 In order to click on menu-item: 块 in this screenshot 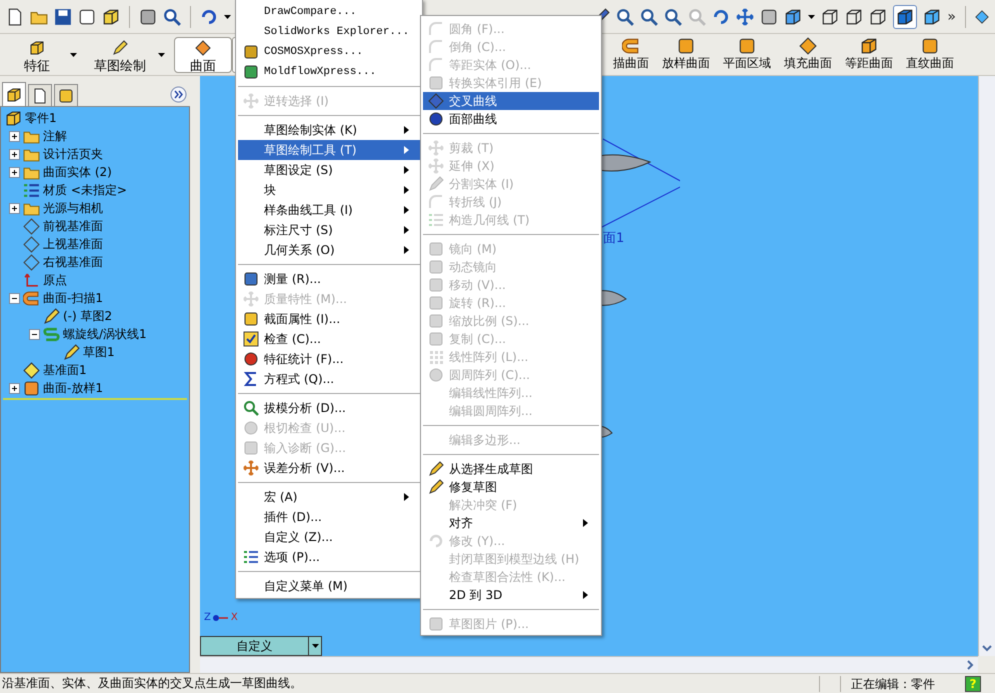, I will do `click(329, 190)`.